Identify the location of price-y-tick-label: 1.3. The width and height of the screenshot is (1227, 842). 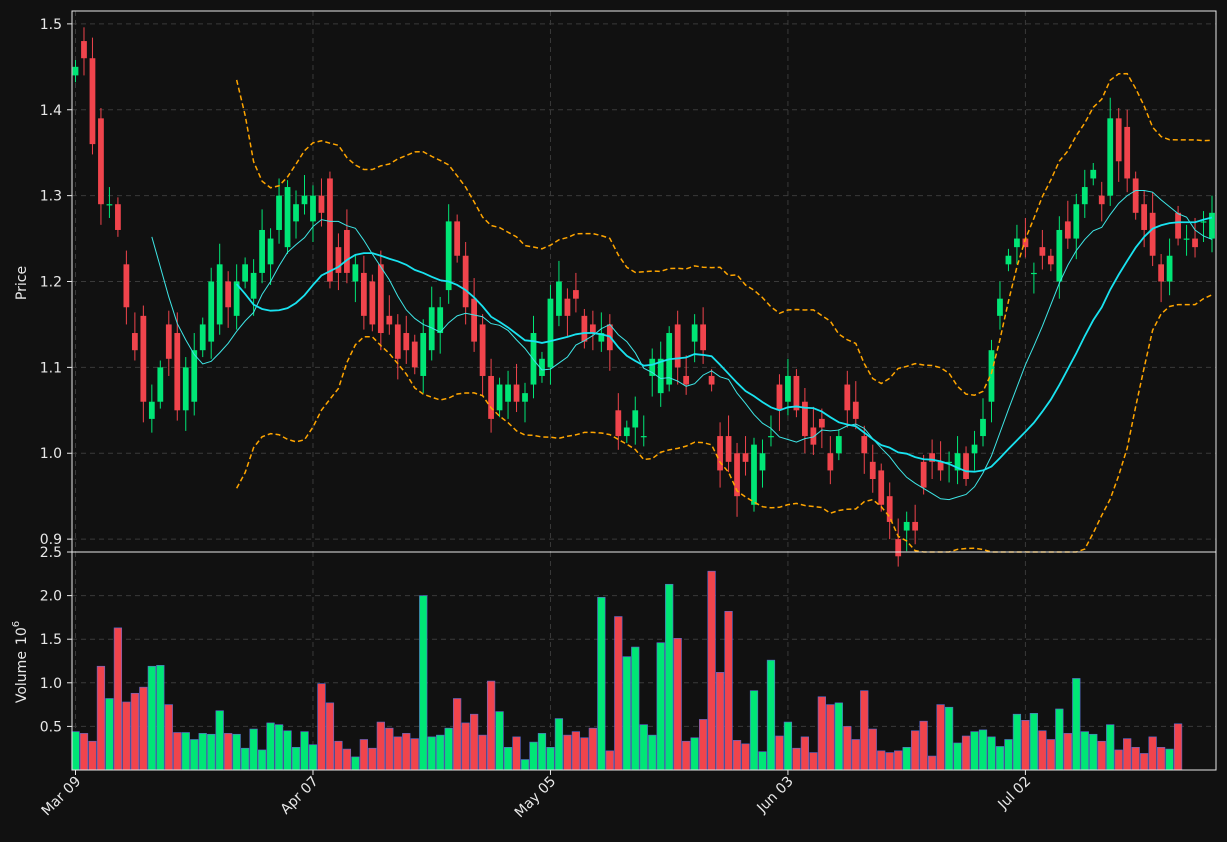
(51, 197).